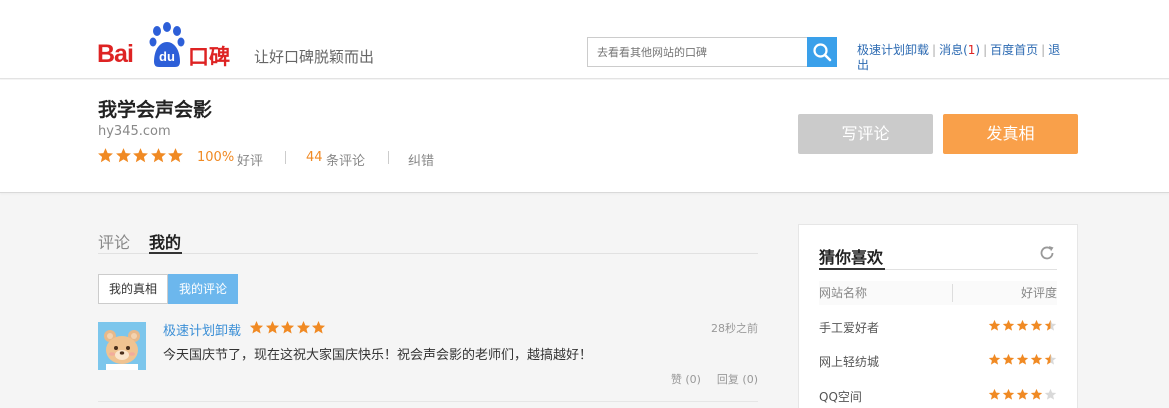 The width and height of the screenshot is (1169, 408). What do you see at coordinates (209, 57) in the screenshot?
I see `logo-koubei-text: 口碑` at bounding box center [209, 57].